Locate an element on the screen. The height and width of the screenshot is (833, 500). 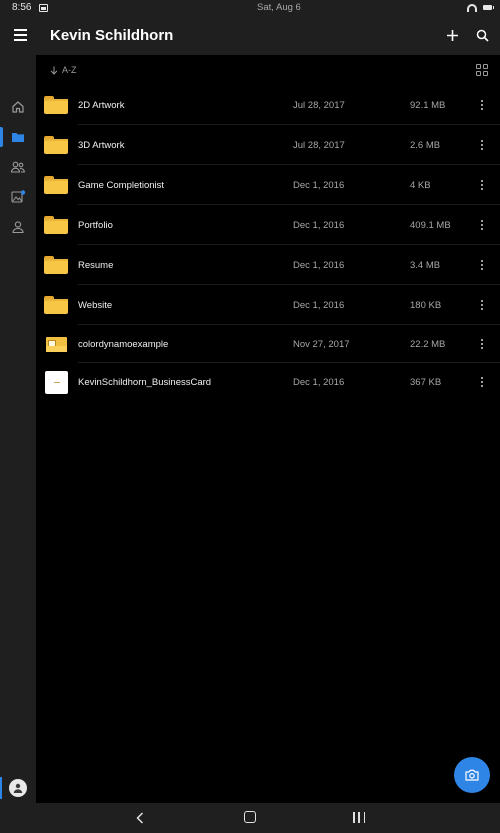
camera-icon is located at coordinates (472, 775).